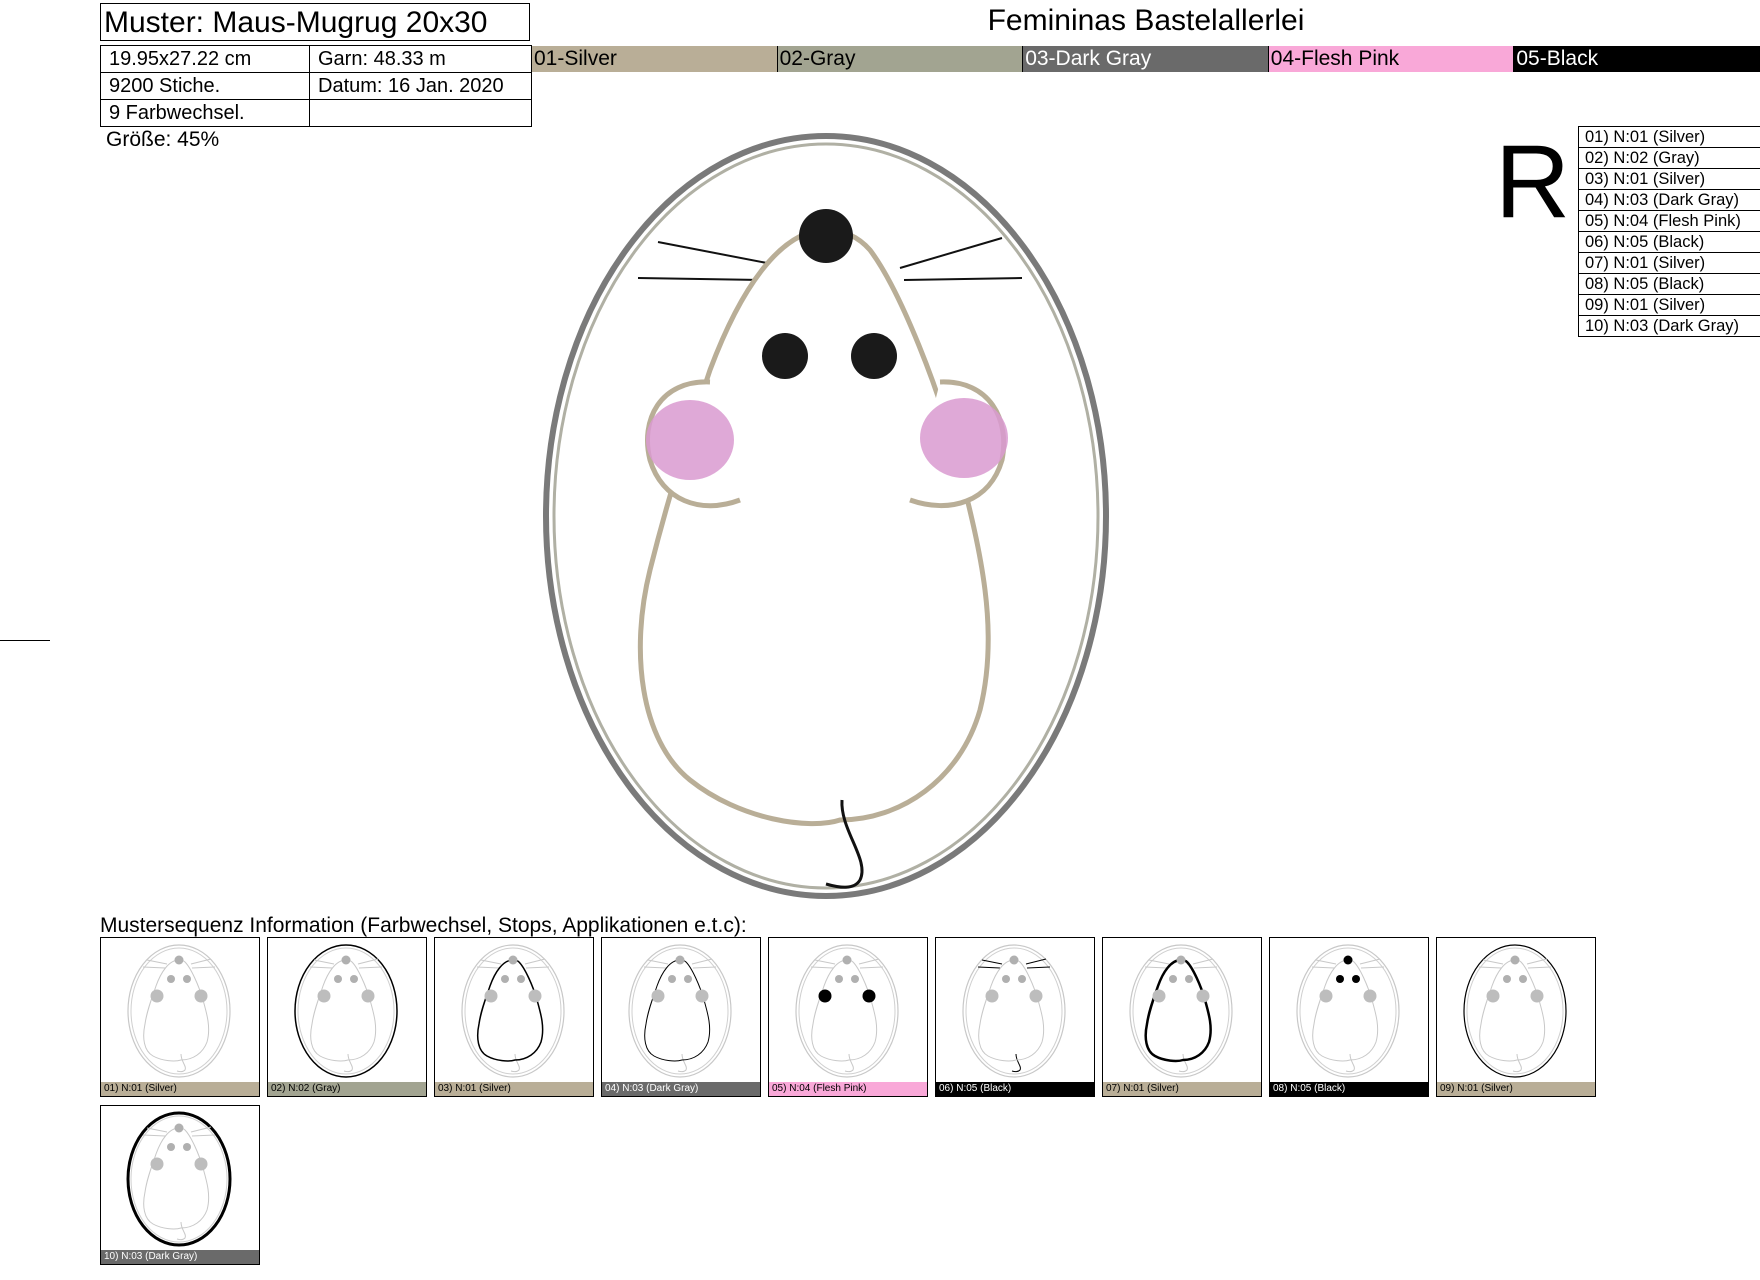 This screenshot has width=1760, height=1280. Describe the element at coordinates (874, 356) in the screenshot. I see `right-eye` at that location.